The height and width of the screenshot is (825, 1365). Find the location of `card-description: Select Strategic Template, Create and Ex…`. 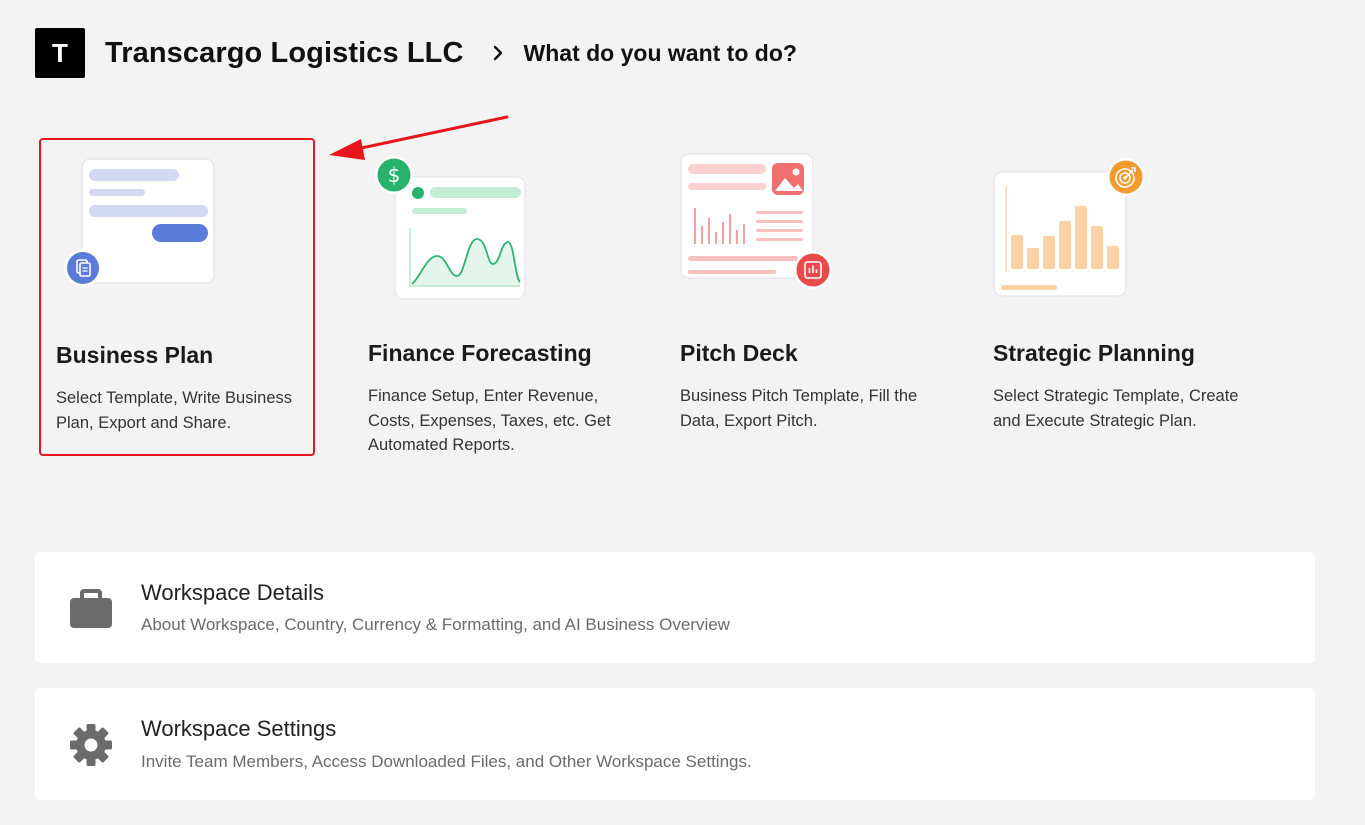

card-description: Select Strategic Template, Create and Ex… is located at coordinates (1116, 408).